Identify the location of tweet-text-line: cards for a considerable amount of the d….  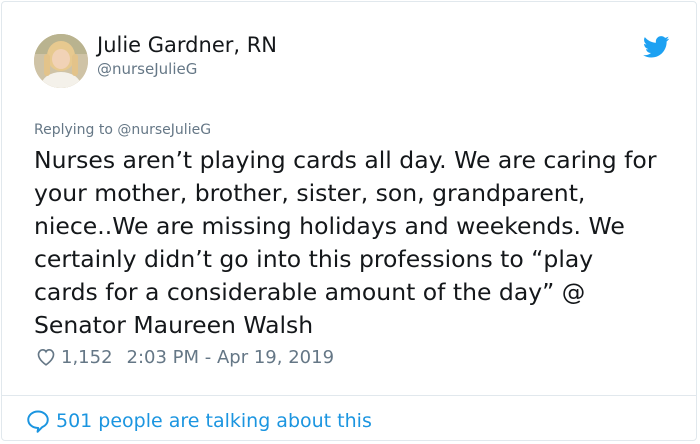
(310, 292).